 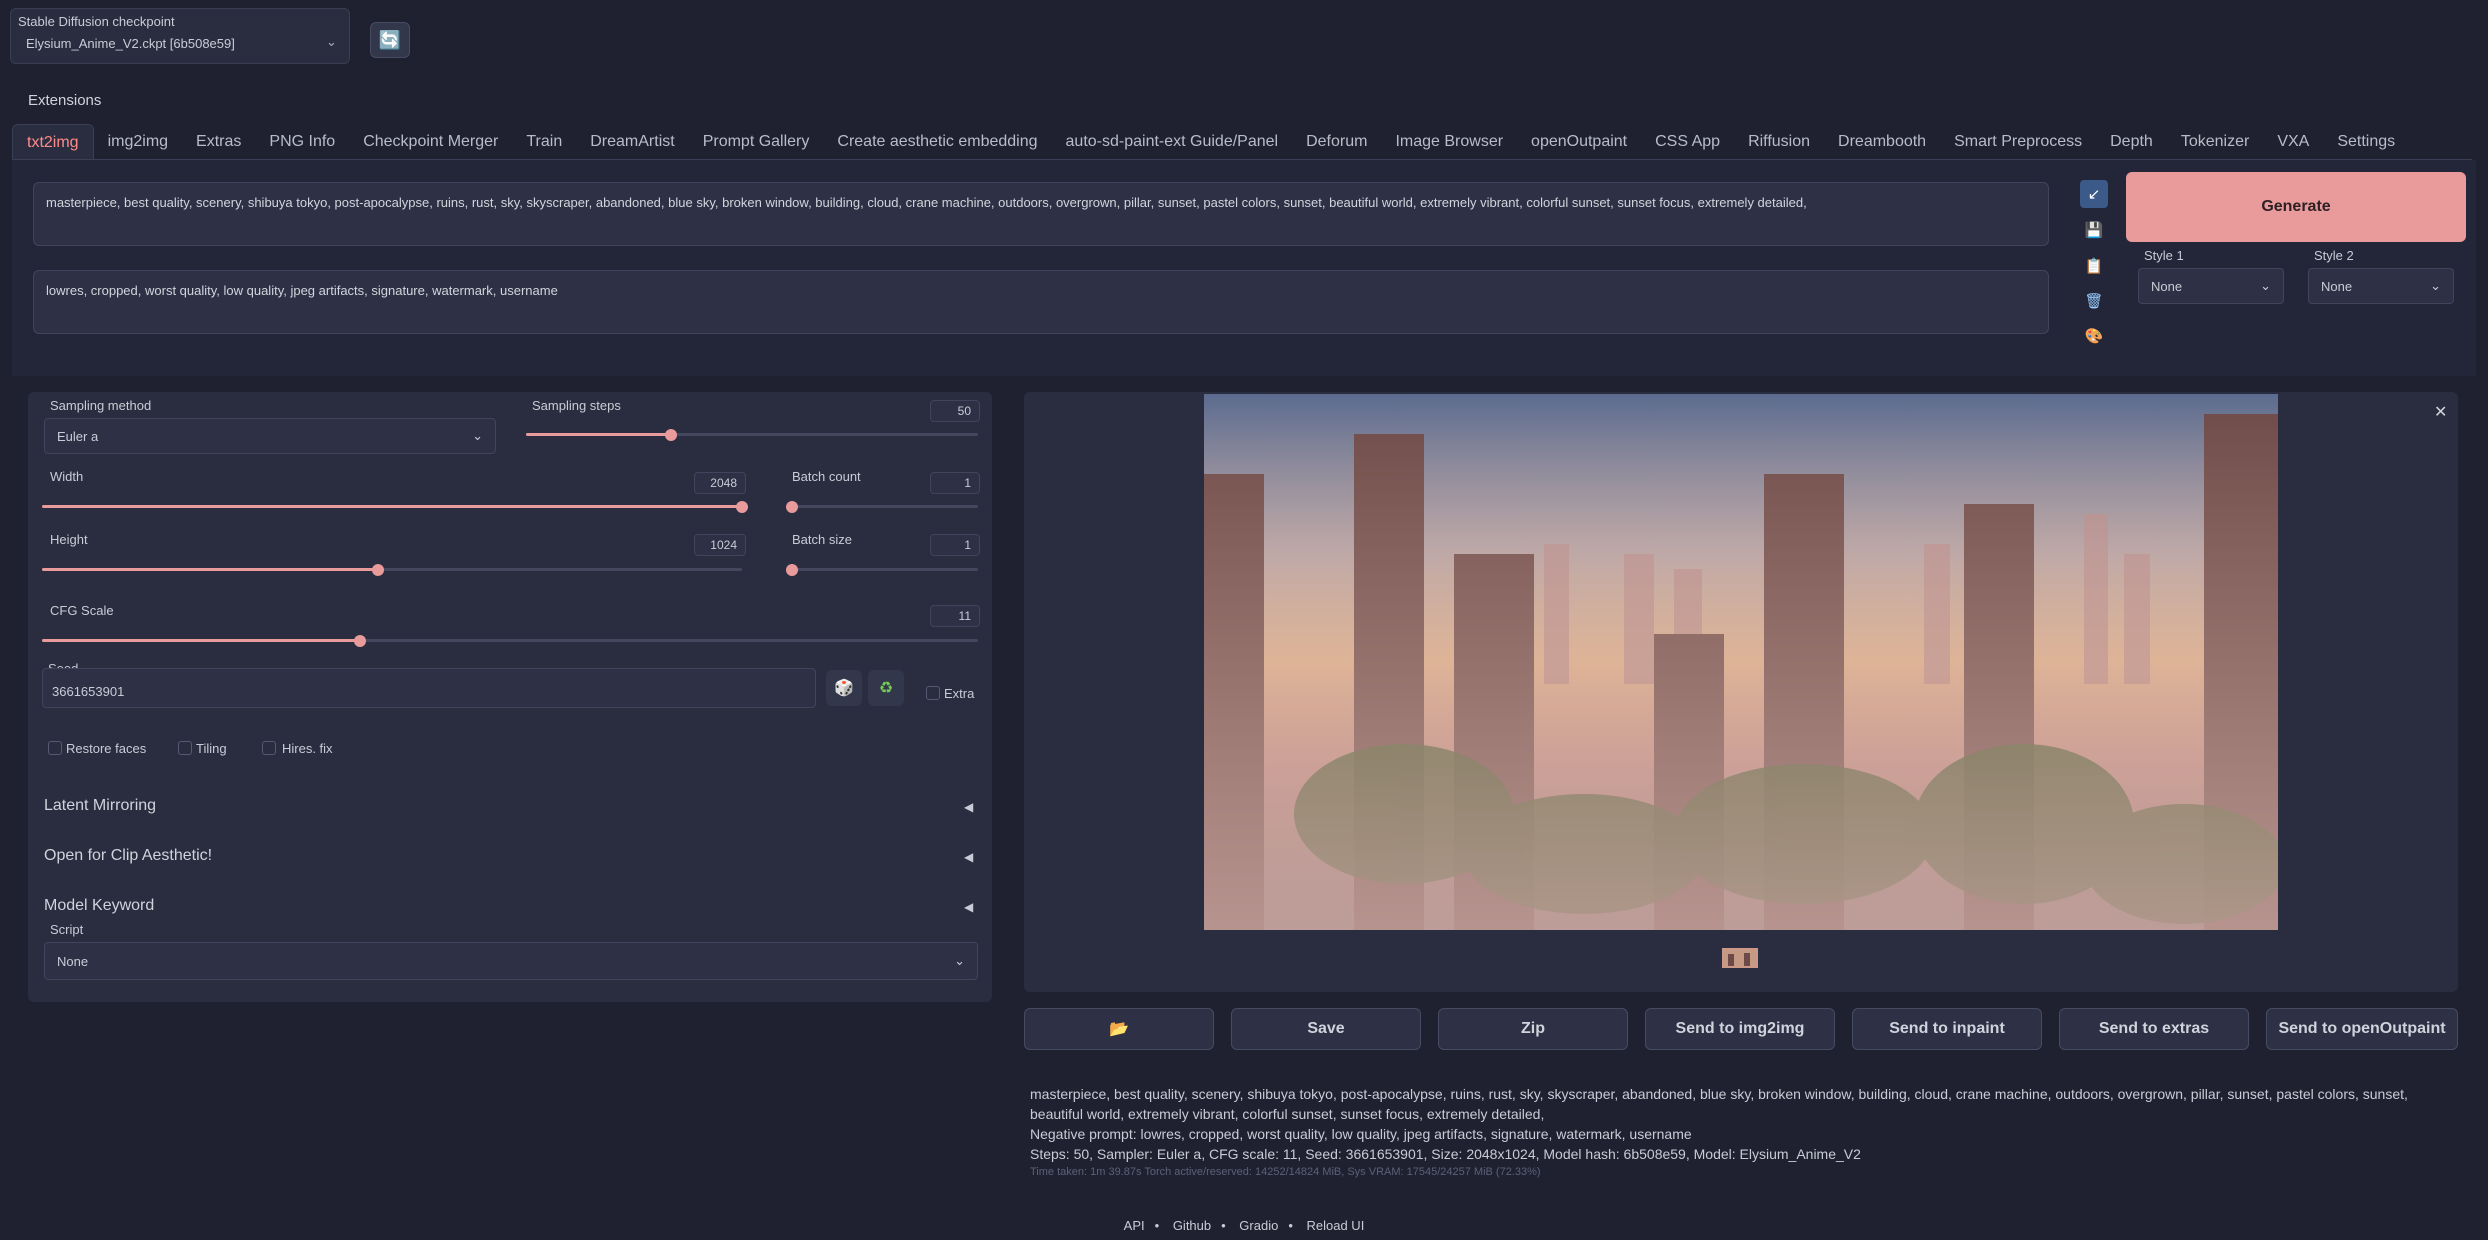 What do you see at coordinates (218, 142) in the screenshot?
I see `tab-extras: Extras` at bounding box center [218, 142].